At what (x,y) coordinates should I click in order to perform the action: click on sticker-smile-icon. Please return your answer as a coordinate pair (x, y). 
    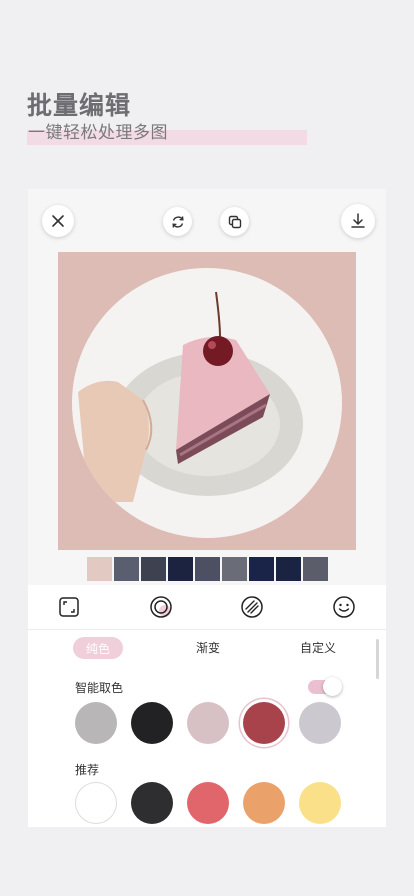
    Looking at the image, I should click on (344, 607).